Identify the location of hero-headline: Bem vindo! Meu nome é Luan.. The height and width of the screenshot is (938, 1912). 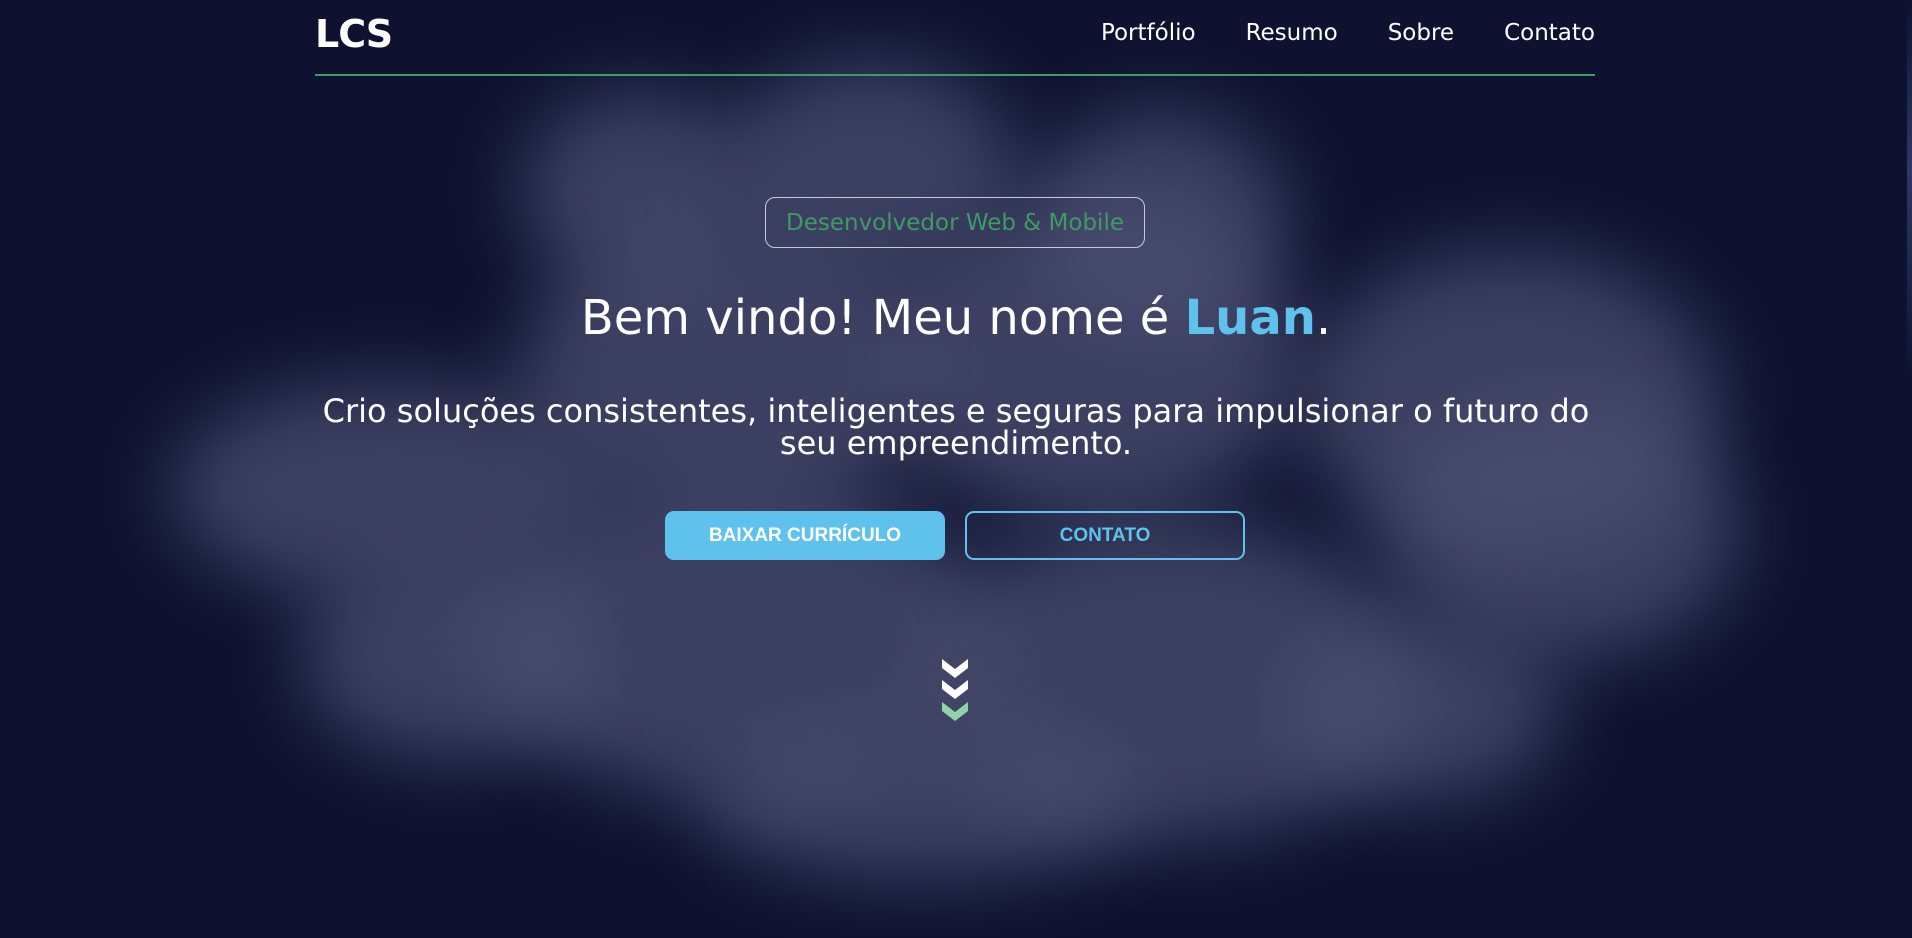
(956, 318).